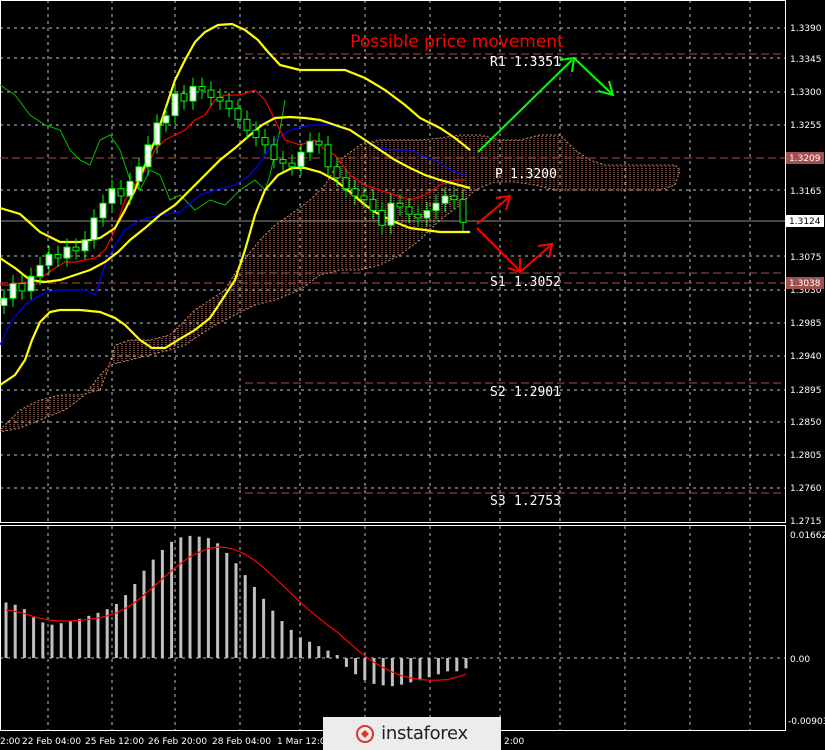  What do you see at coordinates (457, 42) in the screenshot?
I see `chart-title: Possible price movement` at bounding box center [457, 42].